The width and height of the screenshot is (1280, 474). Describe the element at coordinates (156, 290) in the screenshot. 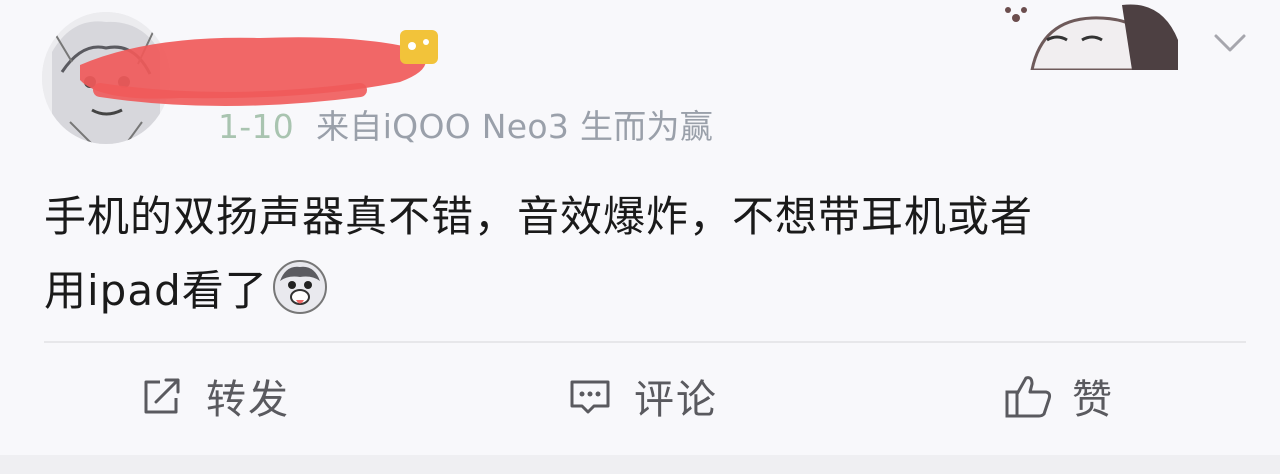

I see `post-content-line2: 用ipad看了` at that location.